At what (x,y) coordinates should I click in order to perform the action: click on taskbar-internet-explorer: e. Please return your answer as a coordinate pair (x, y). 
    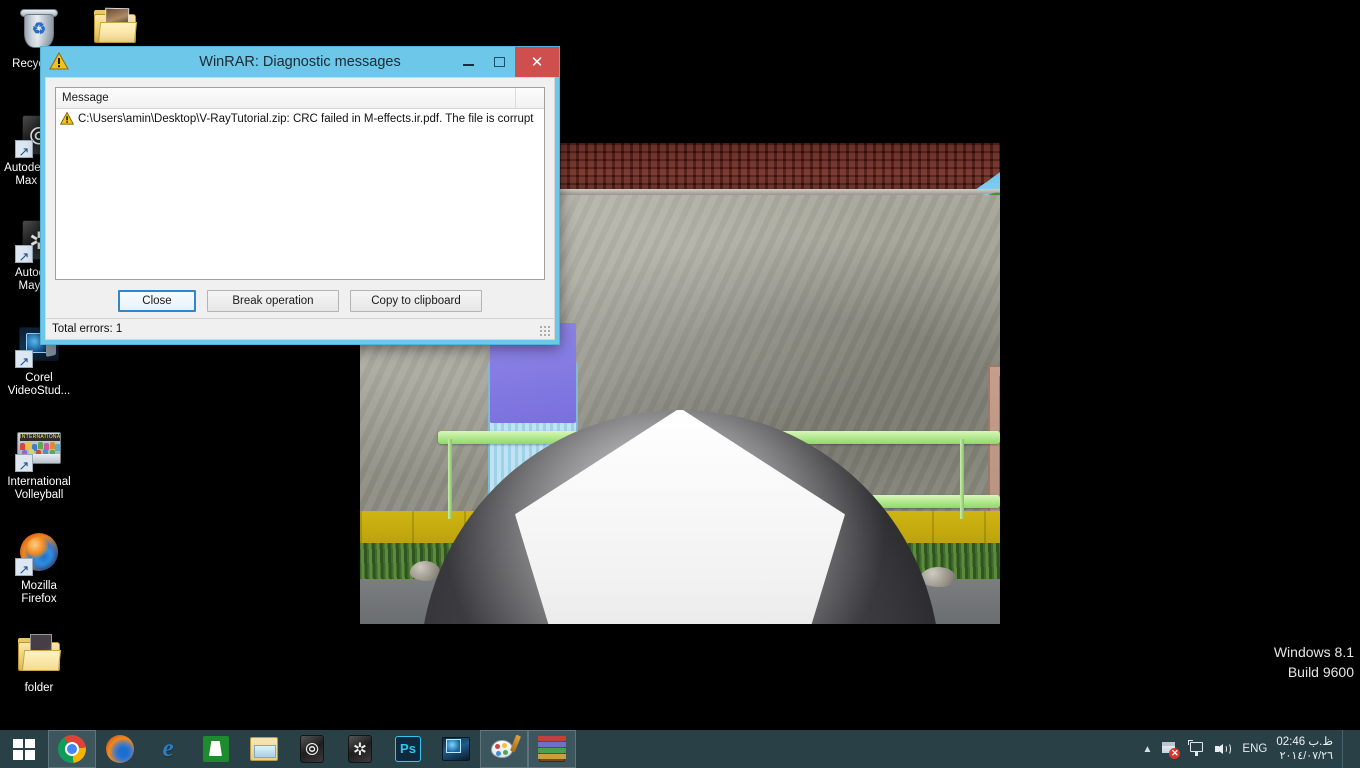
    Looking at the image, I should click on (168, 749).